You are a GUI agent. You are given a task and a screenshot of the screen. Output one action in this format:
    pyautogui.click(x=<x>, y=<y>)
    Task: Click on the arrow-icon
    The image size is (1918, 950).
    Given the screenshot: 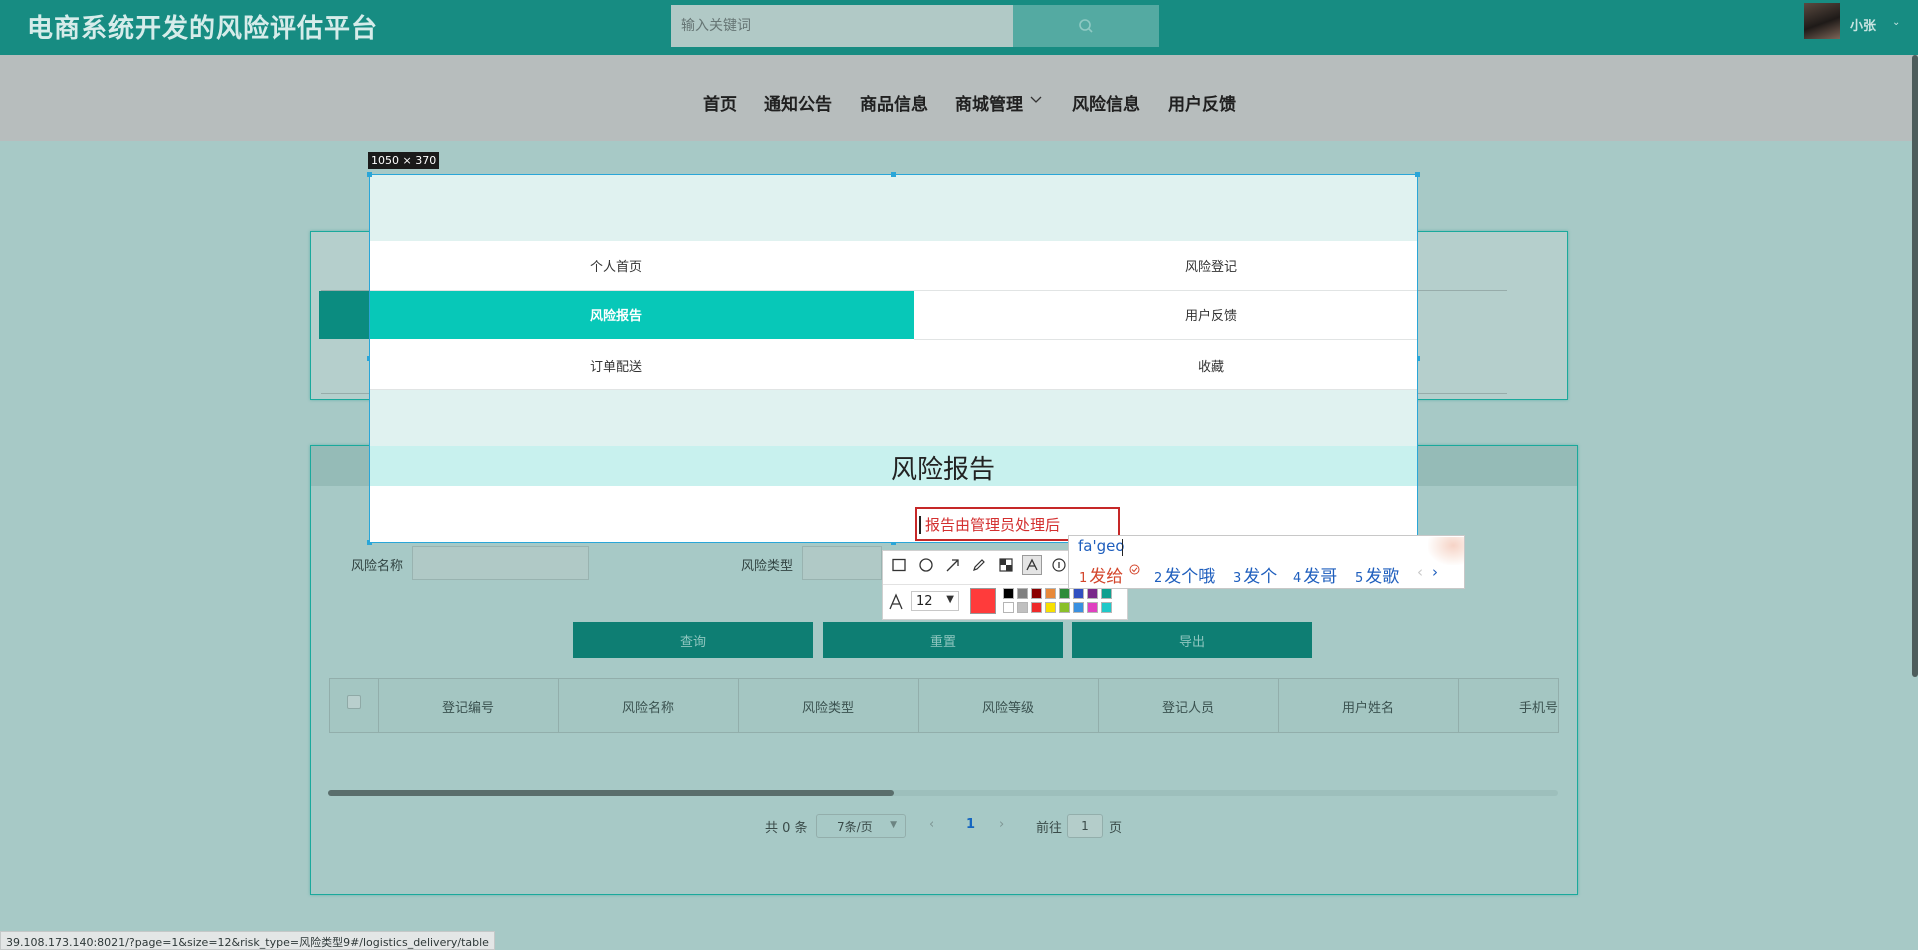 What is the action you would take?
    pyautogui.click(x=953, y=565)
    